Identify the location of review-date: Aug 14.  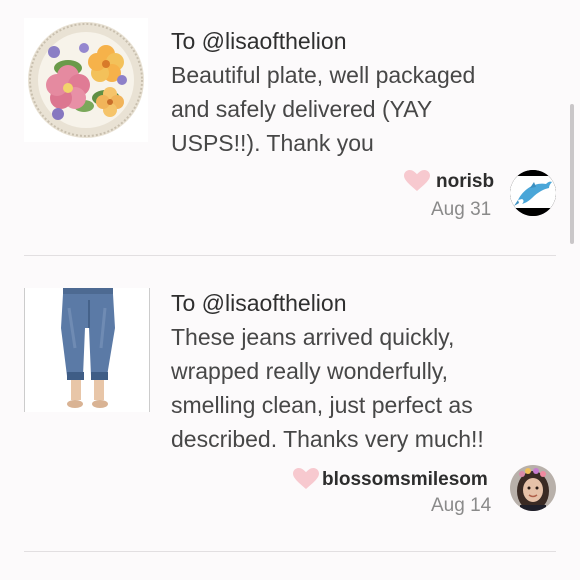
(461, 505).